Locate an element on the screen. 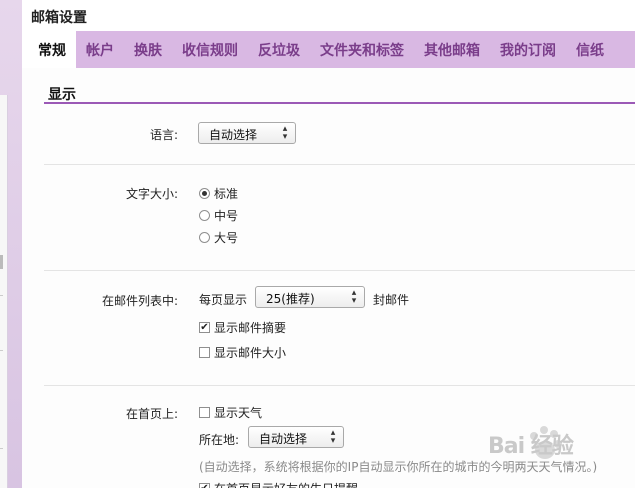  tab-subscriptions: 我的订阅 is located at coordinates (528, 49).